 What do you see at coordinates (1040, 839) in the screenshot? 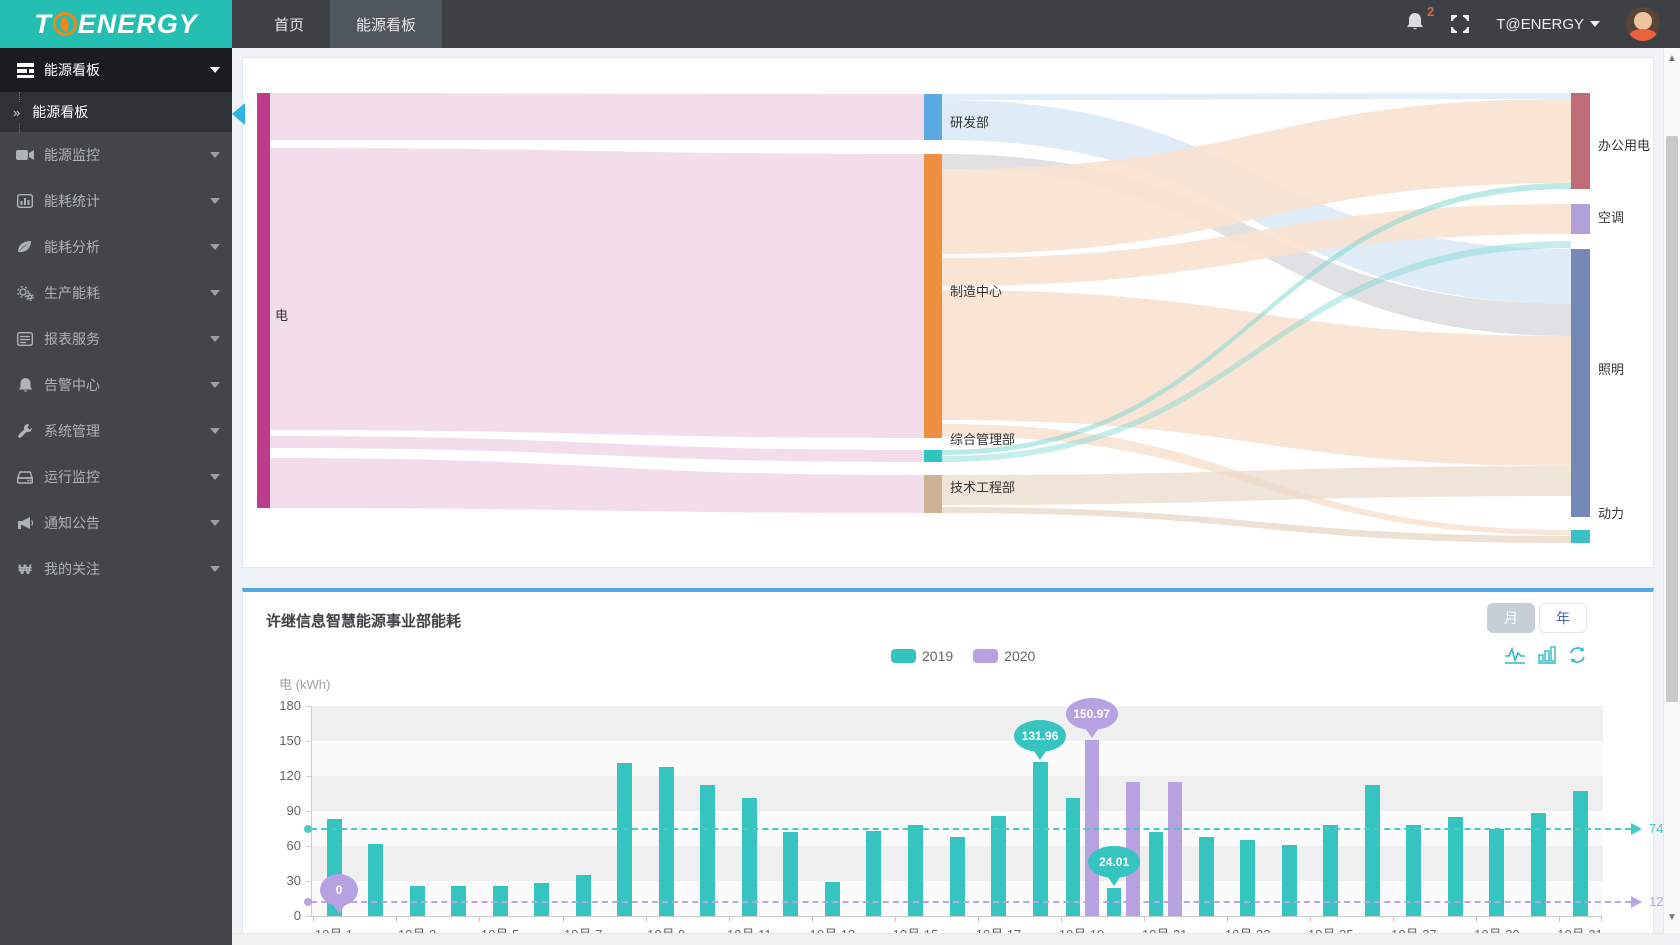
I see `bar-2019-day18` at bounding box center [1040, 839].